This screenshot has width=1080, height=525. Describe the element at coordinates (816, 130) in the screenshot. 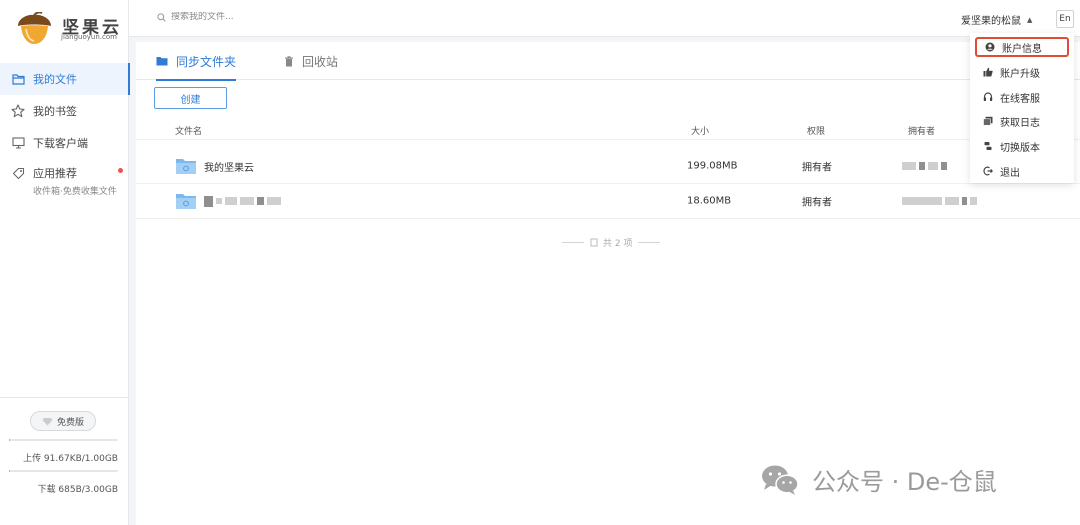

I see `column-header-permission: 权限` at that location.